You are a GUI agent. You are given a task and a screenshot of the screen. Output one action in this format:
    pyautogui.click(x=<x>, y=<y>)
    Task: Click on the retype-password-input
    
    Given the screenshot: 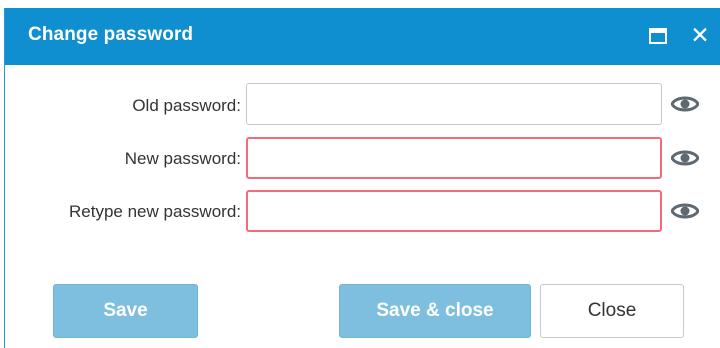 What is the action you would take?
    pyautogui.click(x=454, y=211)
    